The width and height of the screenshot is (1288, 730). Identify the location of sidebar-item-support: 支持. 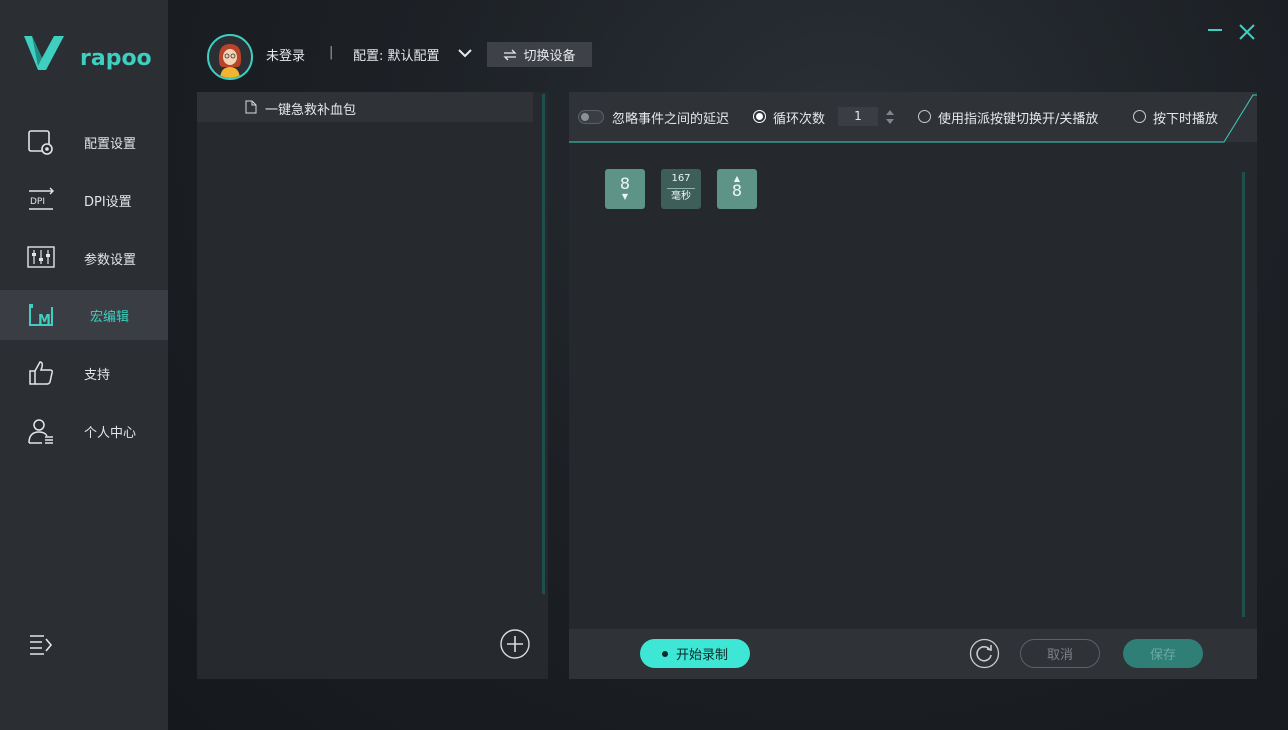
(84, 373).